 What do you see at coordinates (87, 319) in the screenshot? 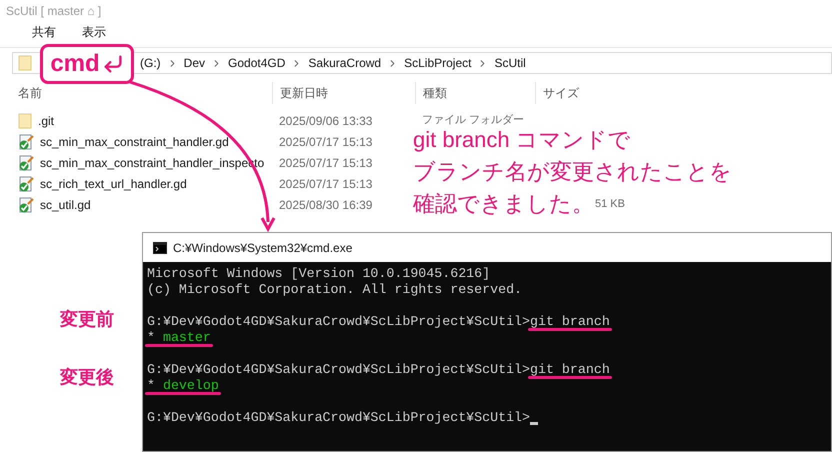
I see `annotation-label: 変更前` at bounding box center [87, 319].